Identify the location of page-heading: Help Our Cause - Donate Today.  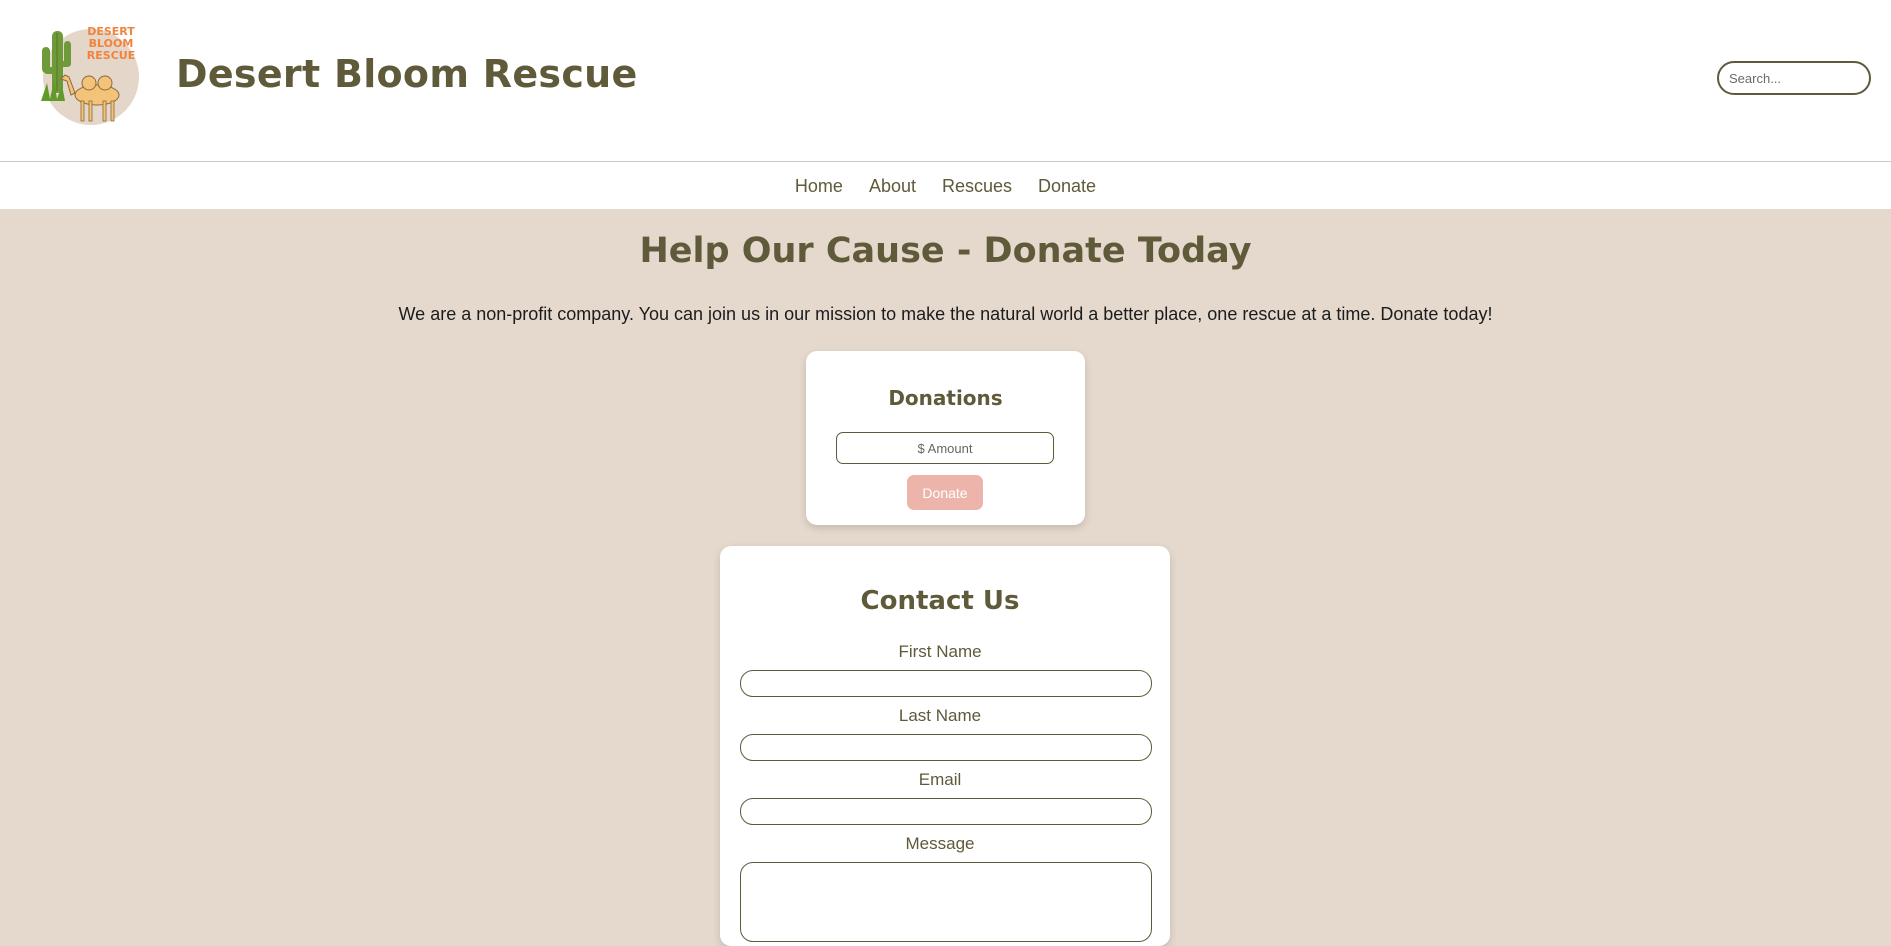
(945, 251).